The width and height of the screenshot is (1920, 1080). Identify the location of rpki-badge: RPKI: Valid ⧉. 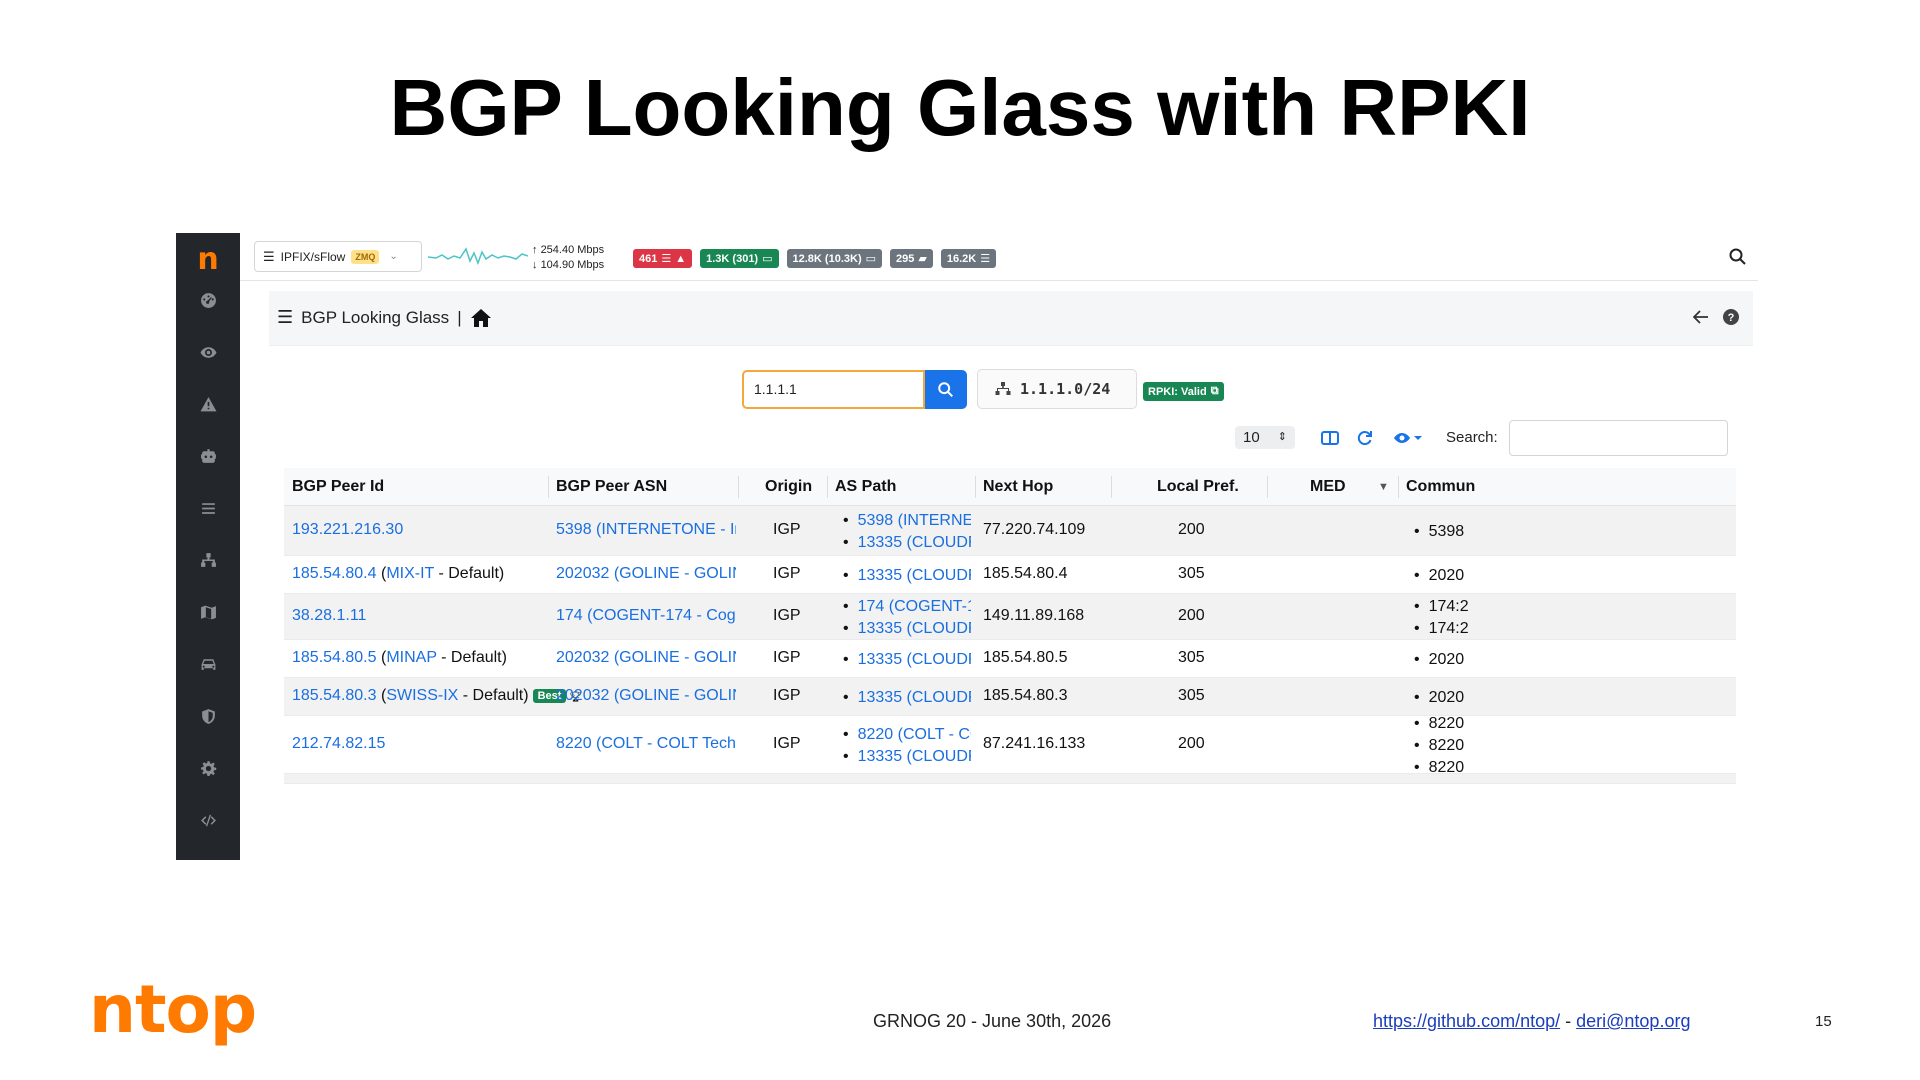
(1183, 391).